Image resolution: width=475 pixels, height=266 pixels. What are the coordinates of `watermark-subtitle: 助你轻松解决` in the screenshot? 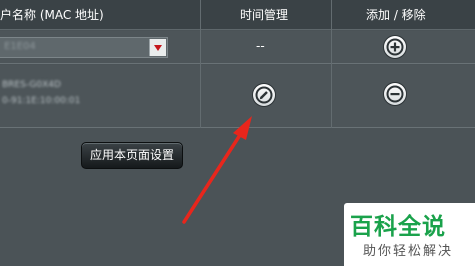 It's located at (408, 251).